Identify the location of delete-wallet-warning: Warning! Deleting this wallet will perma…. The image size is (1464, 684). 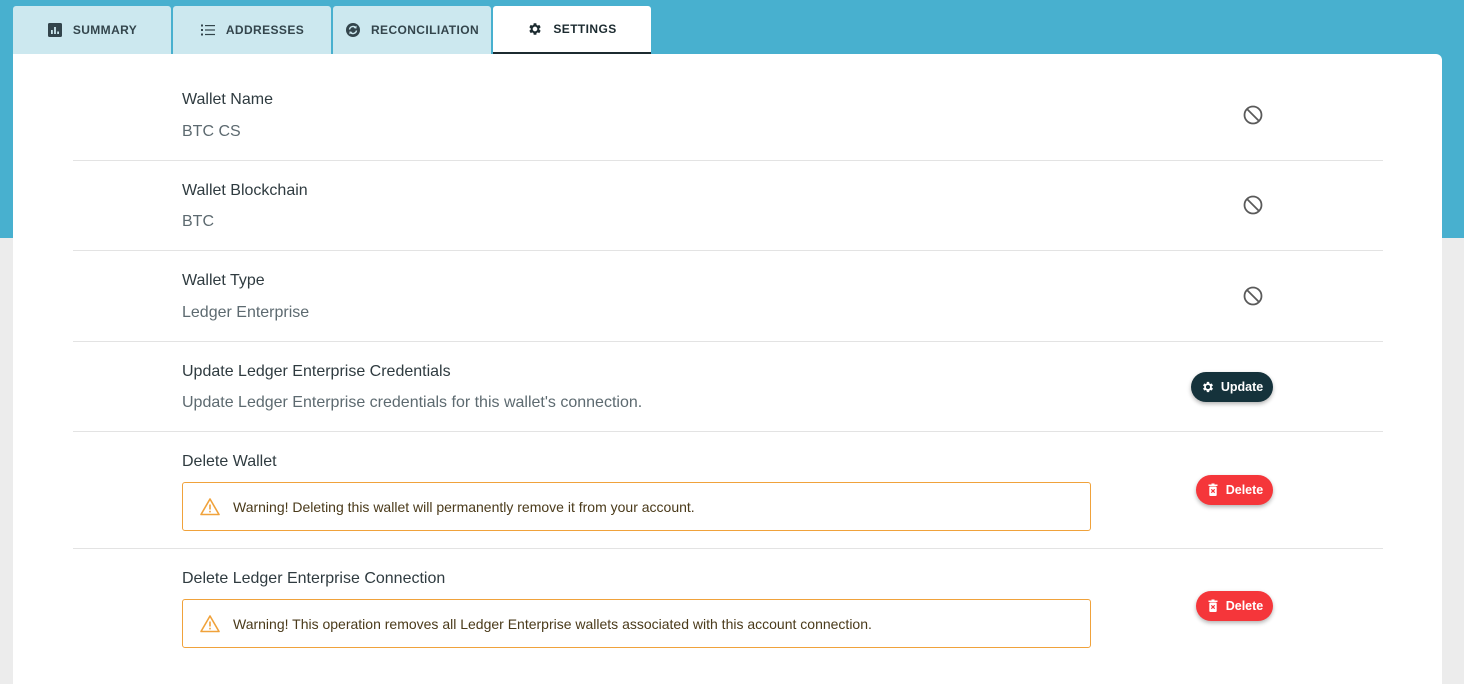
(636, 506).